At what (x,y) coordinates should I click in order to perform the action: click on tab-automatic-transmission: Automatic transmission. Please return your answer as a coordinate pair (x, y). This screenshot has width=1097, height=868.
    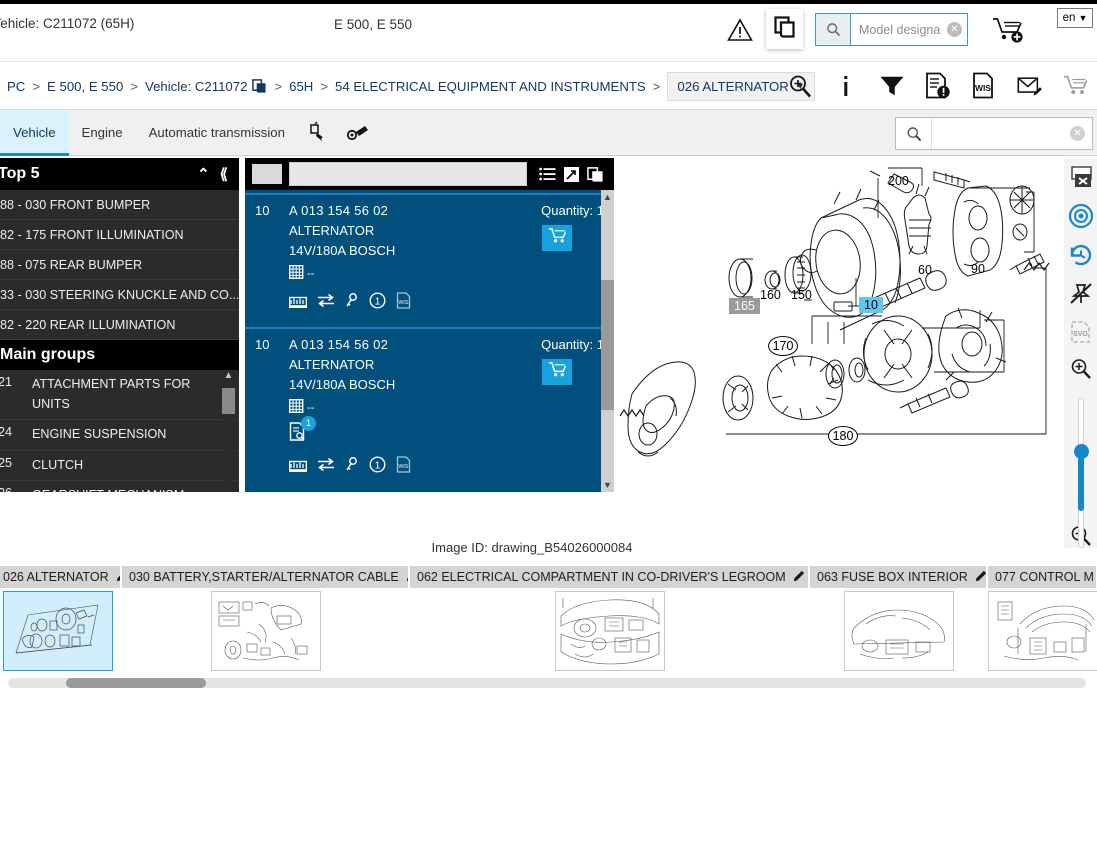
    Looking at the image, I should click on (217, 133).